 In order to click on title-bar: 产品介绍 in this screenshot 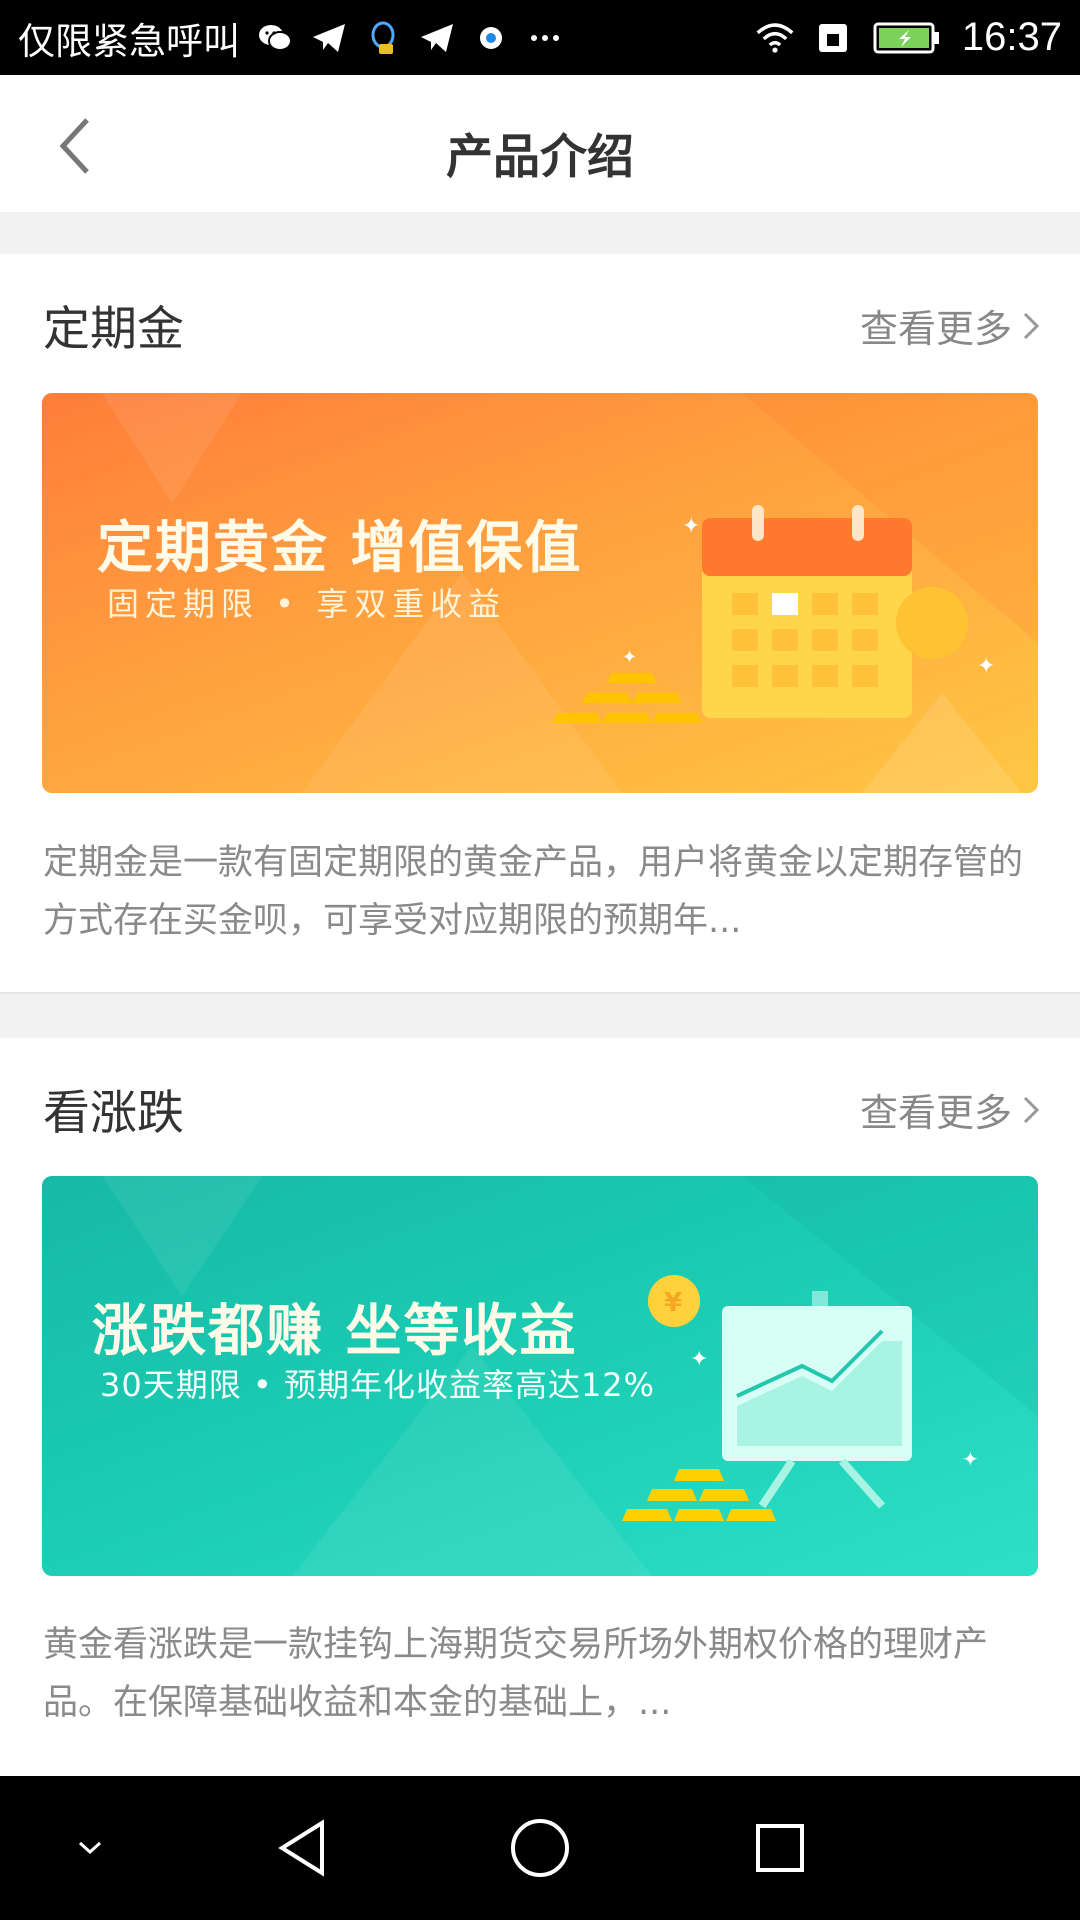, I will do `click(540, 143)`.